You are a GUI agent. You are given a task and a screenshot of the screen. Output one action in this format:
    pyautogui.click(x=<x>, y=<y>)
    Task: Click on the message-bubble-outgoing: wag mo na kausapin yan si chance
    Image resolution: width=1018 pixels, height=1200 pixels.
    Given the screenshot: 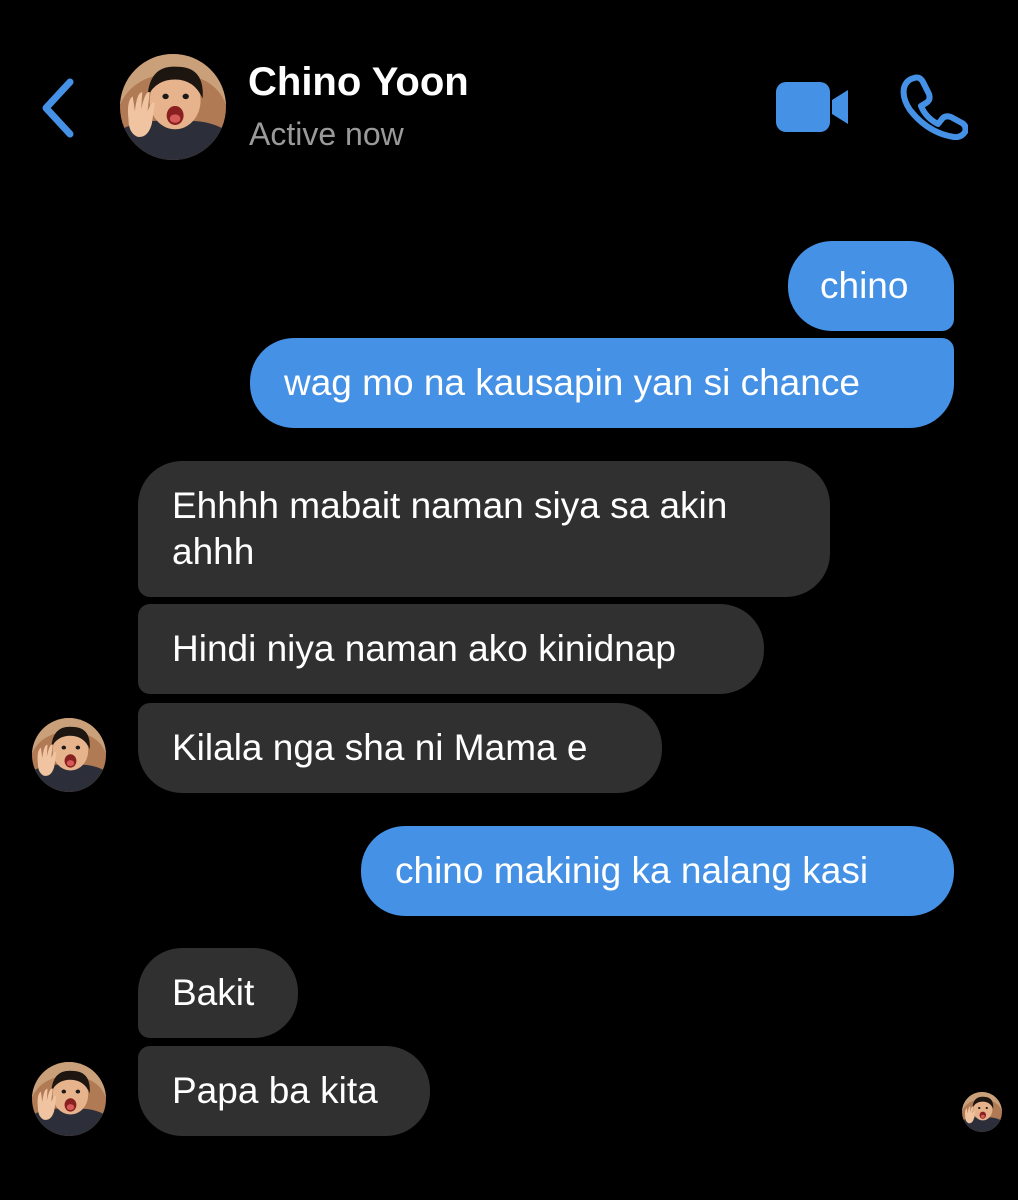 What is the action you would take?
    pyautogui.click(x=602, y=383)
    